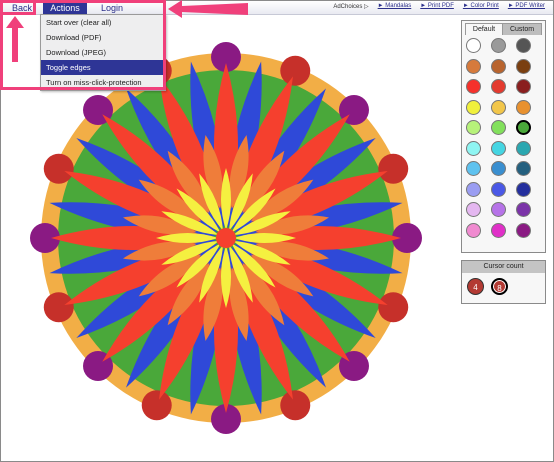  Describe the element at coordinates (484, 29) in the screenshot. I see `tab-default: Default` at that location.